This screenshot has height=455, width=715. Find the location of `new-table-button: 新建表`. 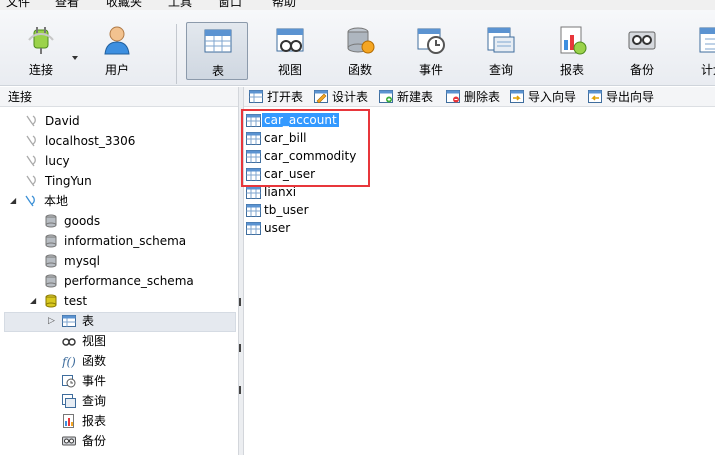

new-table-button: 新建表 is located at coordinates (406, 97).